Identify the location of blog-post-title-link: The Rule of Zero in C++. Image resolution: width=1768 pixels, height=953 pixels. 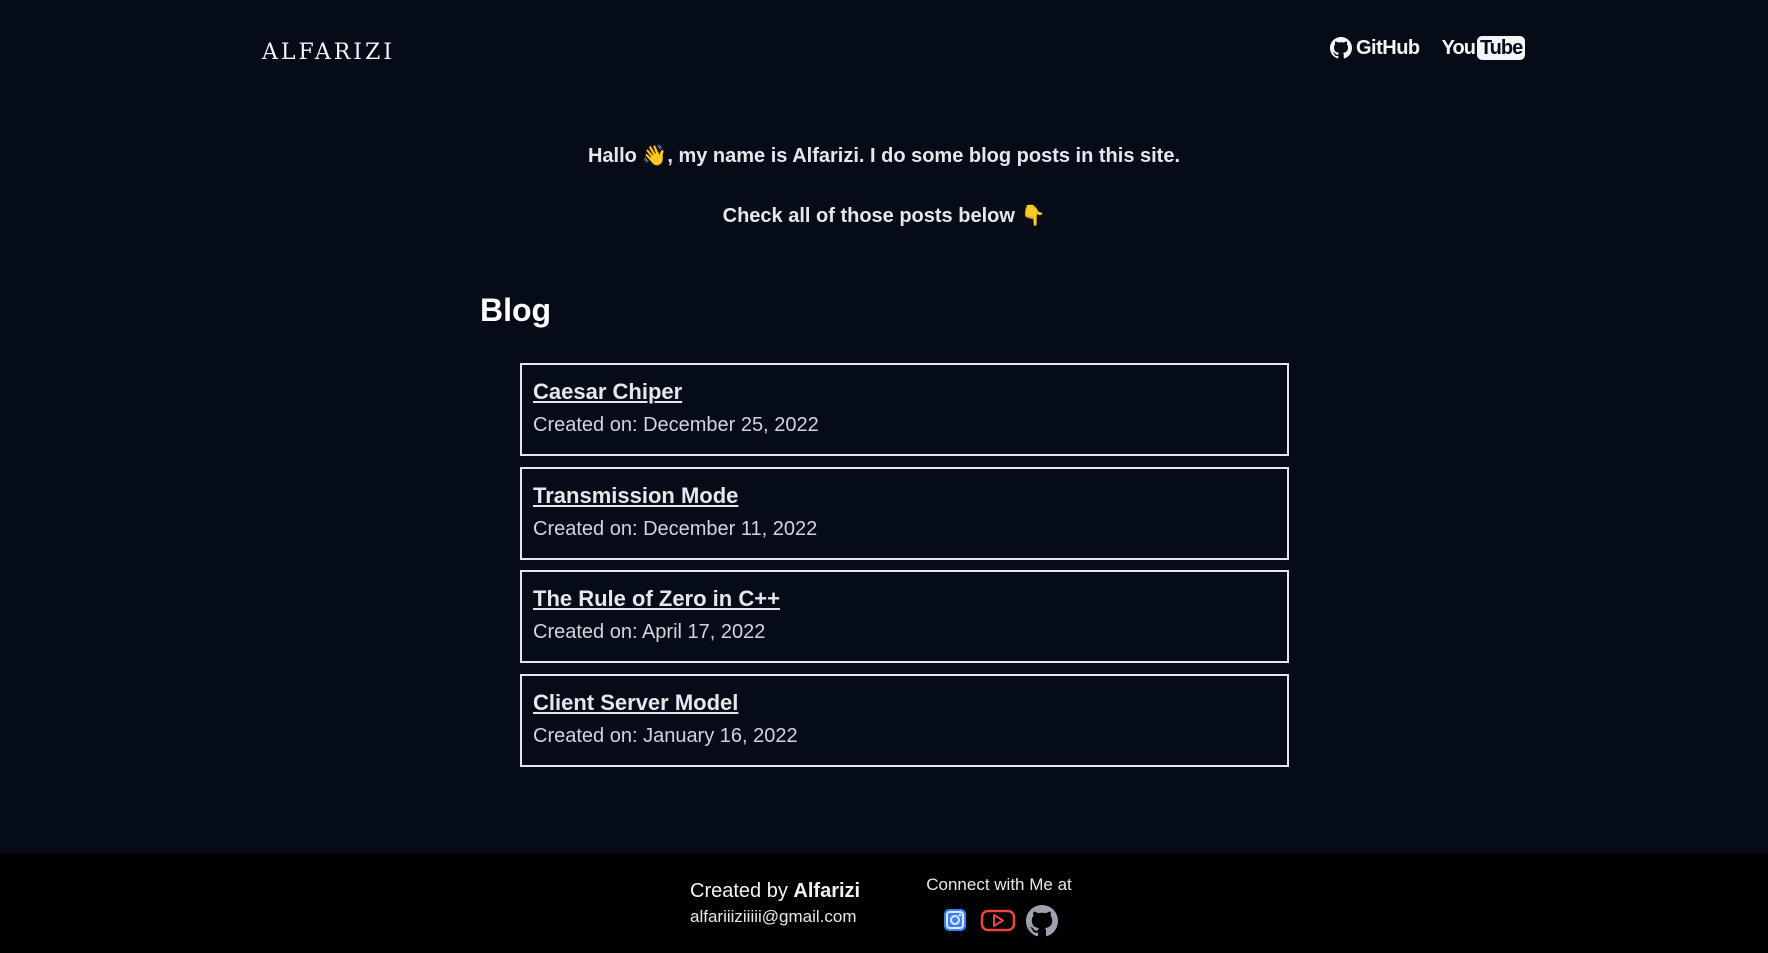
(904, 599).